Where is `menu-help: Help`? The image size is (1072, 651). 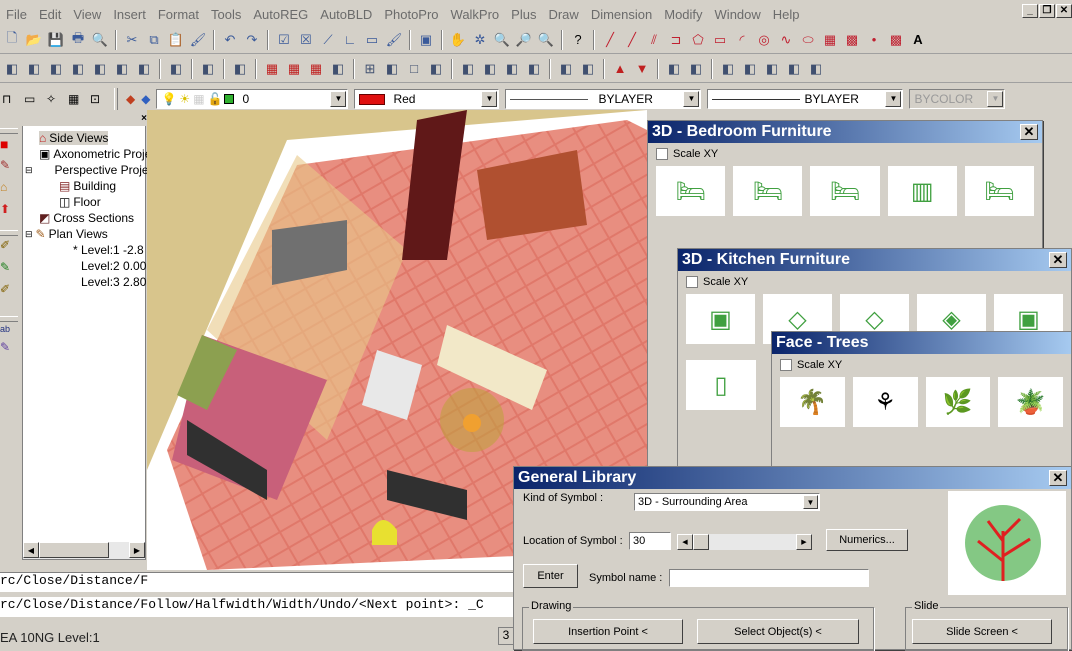
menu-help: Help is located at coordinates (786, 14).